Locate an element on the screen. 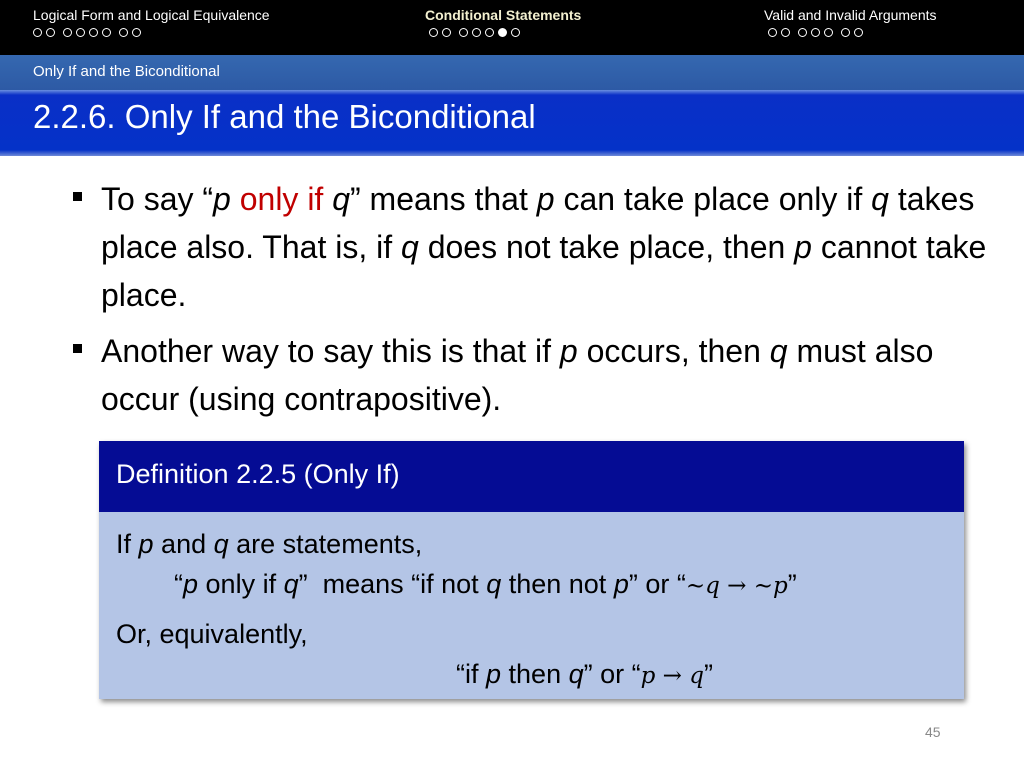 The width and height of the screenshot is (1024, 768). text: are statements, is located at coordinates (325, 544).